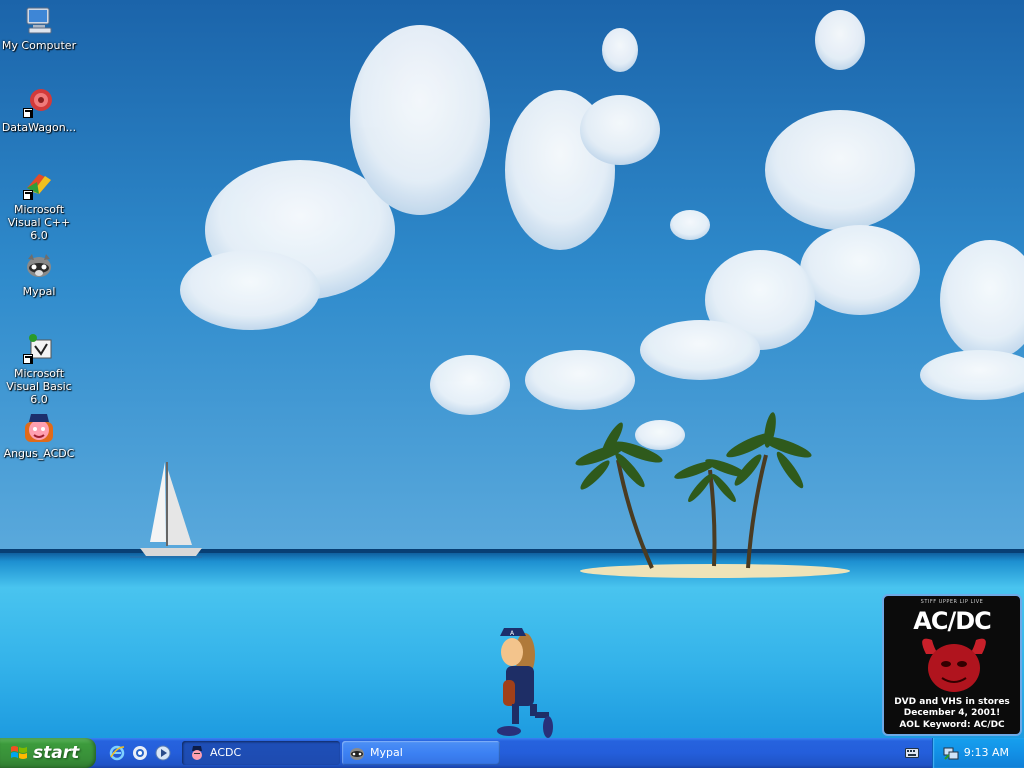  I want to click on datawagon-icon, so click(39, 102).